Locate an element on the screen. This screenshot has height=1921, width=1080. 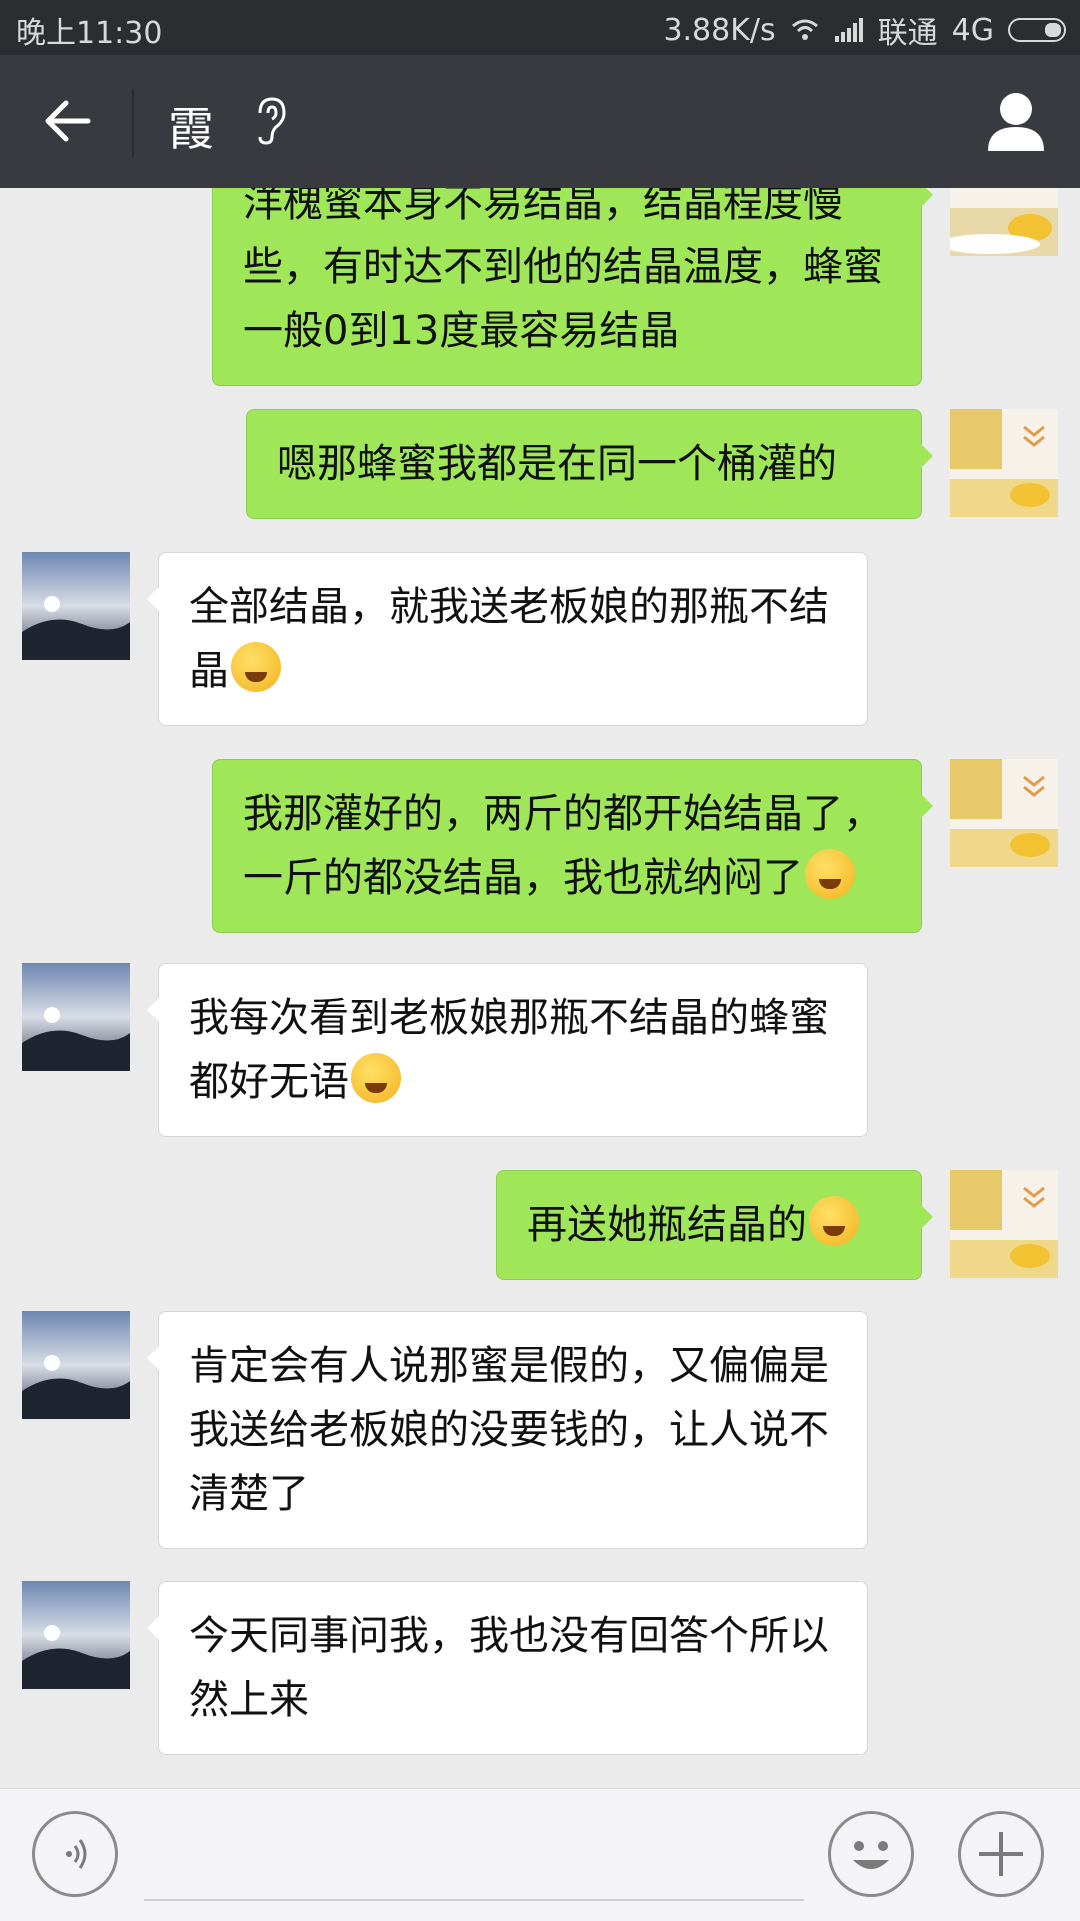
carrier-name: 联通 is located at coordinates (907, 33).